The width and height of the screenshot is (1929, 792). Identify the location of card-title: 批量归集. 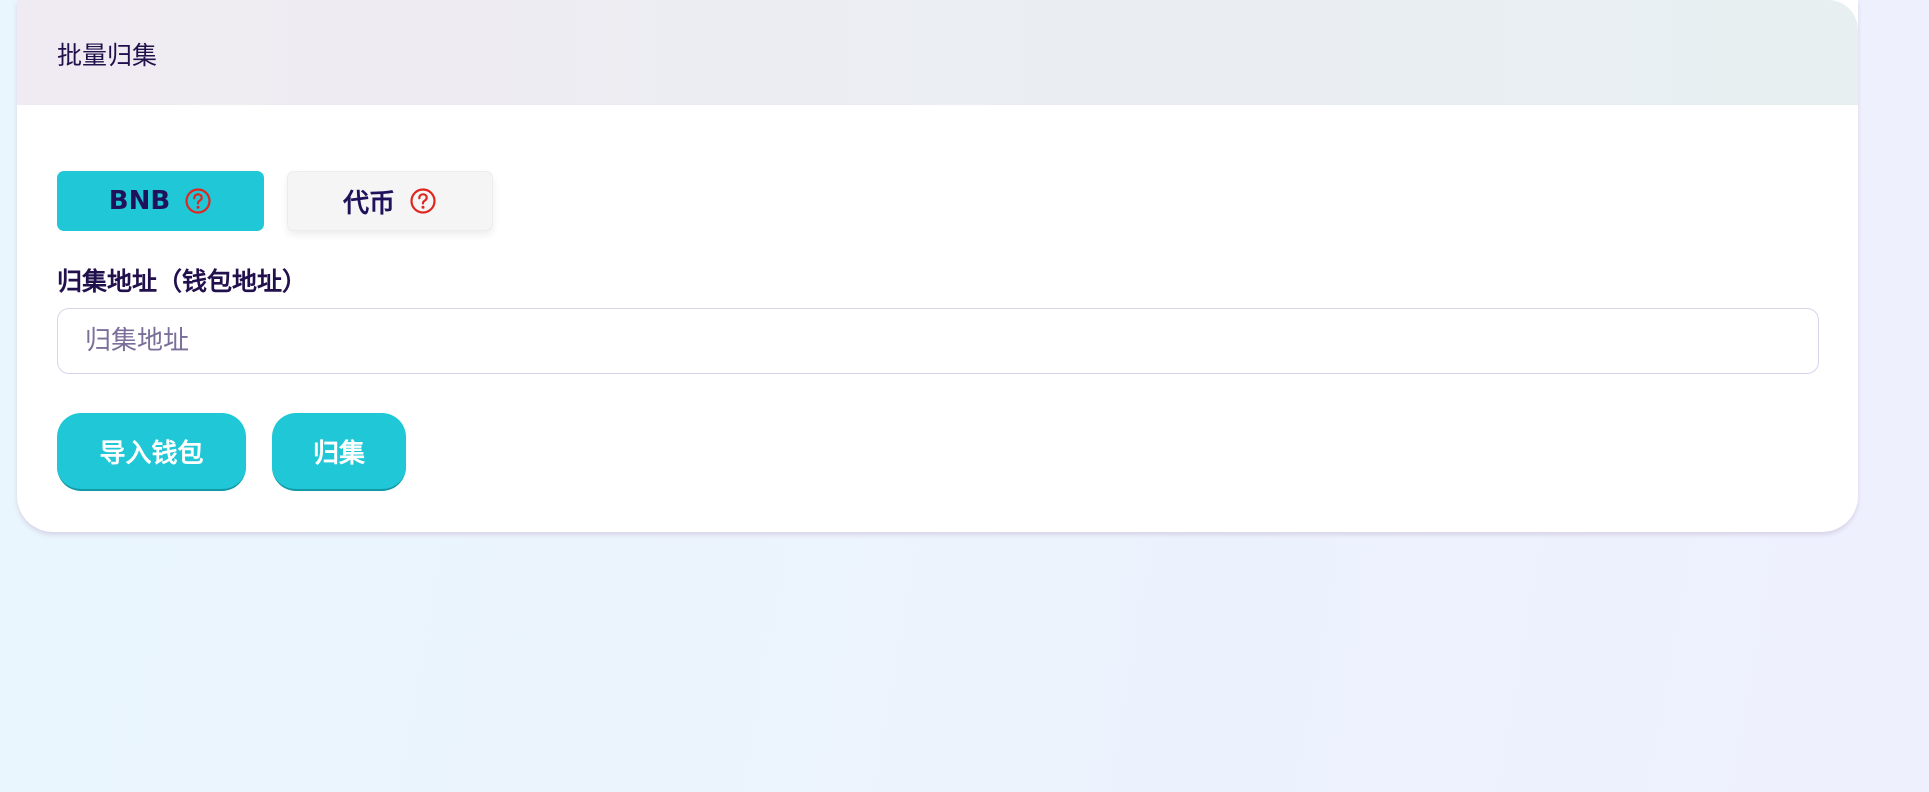
(107, 55).